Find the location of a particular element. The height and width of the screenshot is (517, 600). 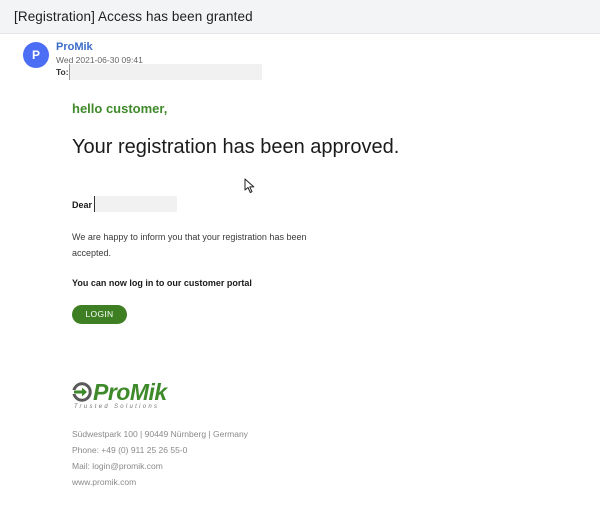

dear-label: Dear is located at coordinates (82, 205).